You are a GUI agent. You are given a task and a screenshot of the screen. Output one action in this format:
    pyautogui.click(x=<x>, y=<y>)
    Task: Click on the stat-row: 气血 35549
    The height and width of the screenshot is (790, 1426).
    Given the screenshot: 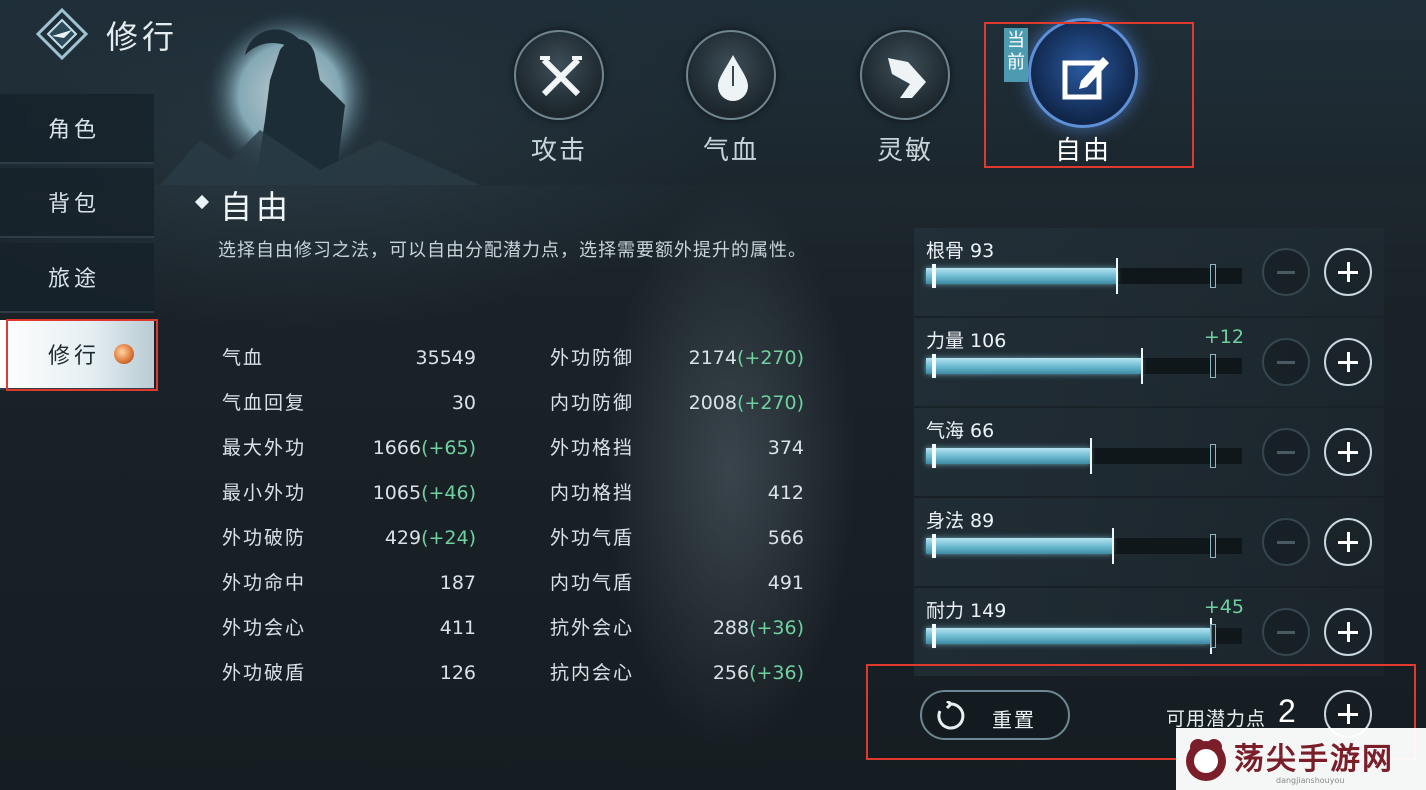 What is the action you would take?
    pyautogui.click(x=349, y=358)
    